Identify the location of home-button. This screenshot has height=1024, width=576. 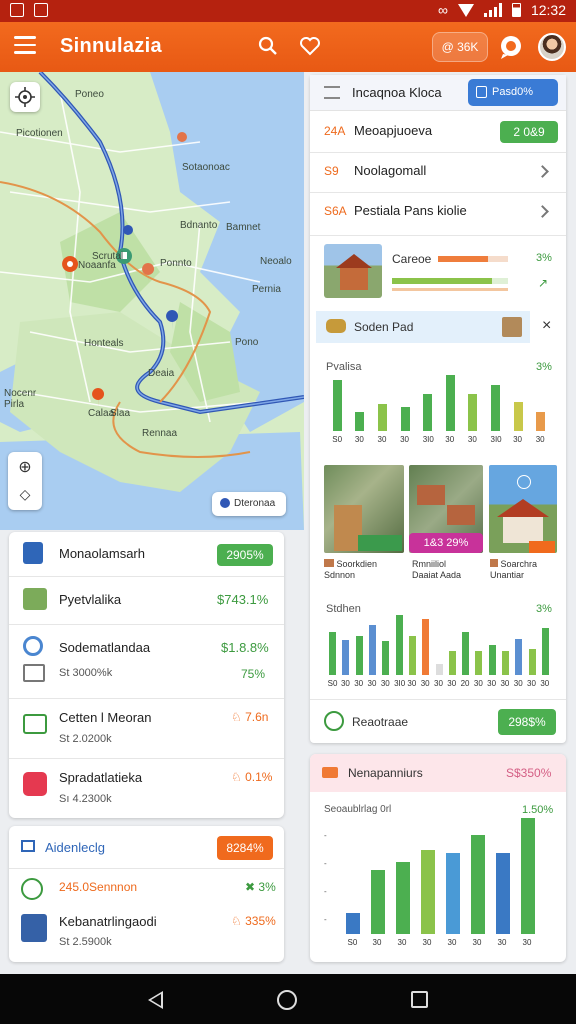
(287, 1000).